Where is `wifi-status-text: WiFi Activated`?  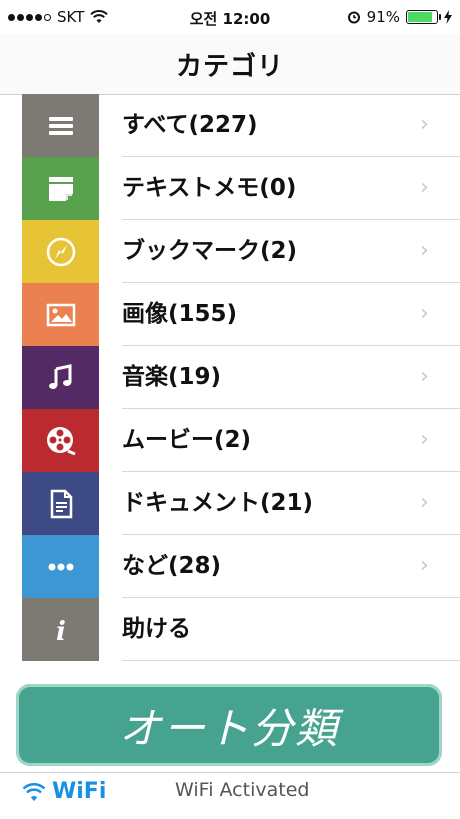
wifi-status-text: WiFi Activated is located at coordinates (242, 790).